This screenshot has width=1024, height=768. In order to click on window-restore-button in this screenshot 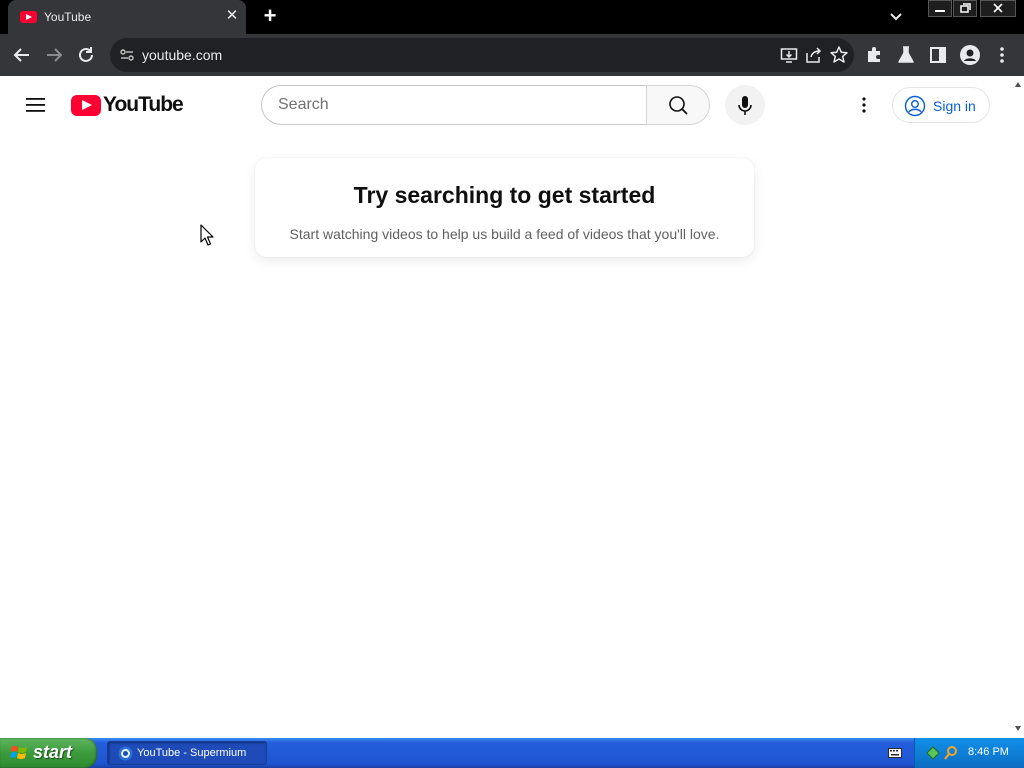, I will do `click(965, 8)`.